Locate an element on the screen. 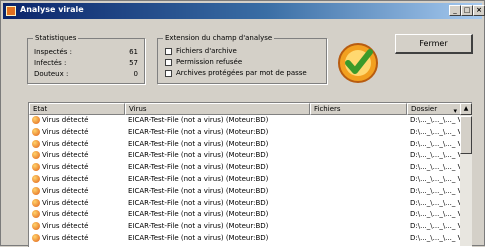 The image size is (485, 247). minimize-button: _ is located at coordinates (455, 10).